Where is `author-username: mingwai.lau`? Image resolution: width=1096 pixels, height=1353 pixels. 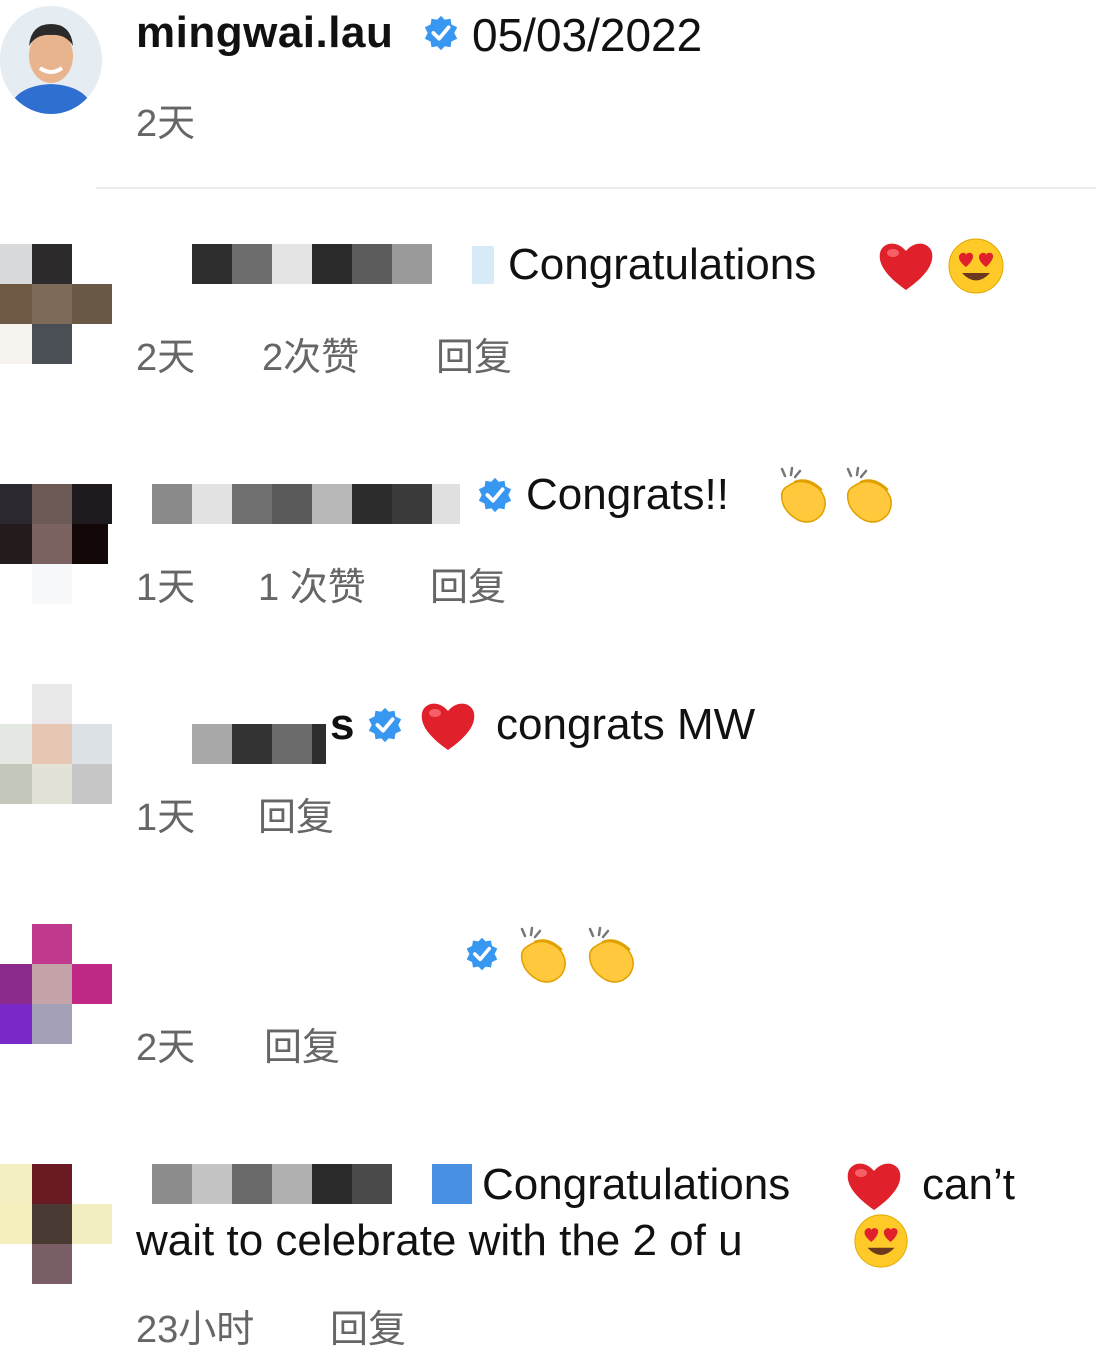
author-username: mingwai.lau is located at coordinates (264, 33).